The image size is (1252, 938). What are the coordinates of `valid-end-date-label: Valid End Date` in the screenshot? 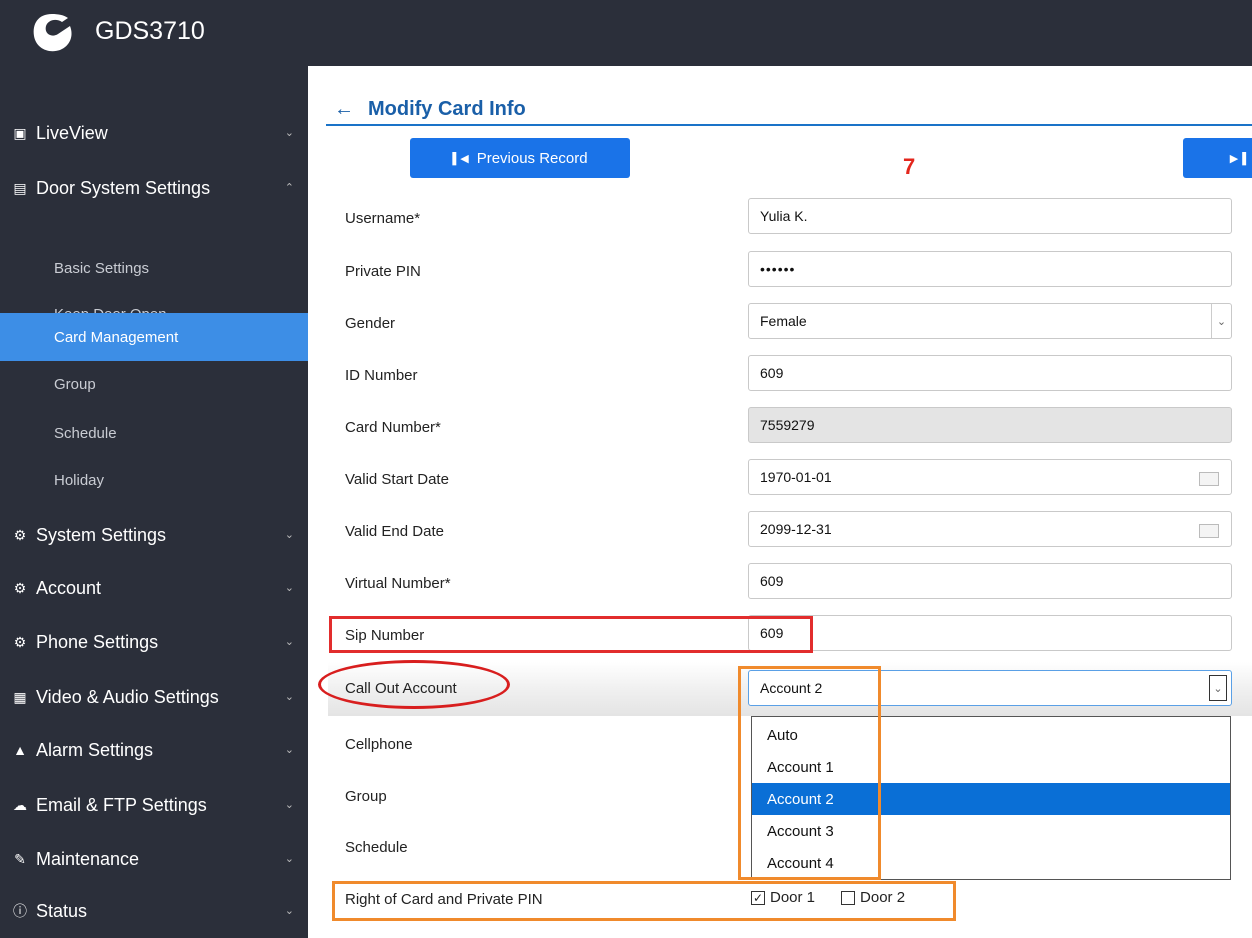 It's located at (394, 531).